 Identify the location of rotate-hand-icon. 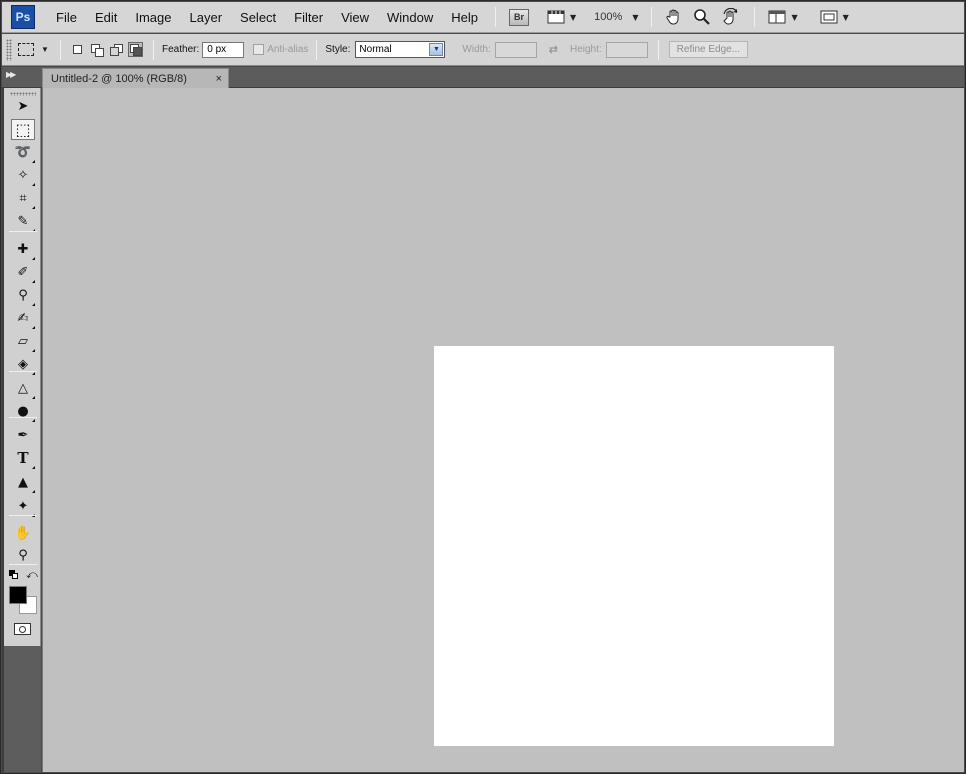
(730, 16).